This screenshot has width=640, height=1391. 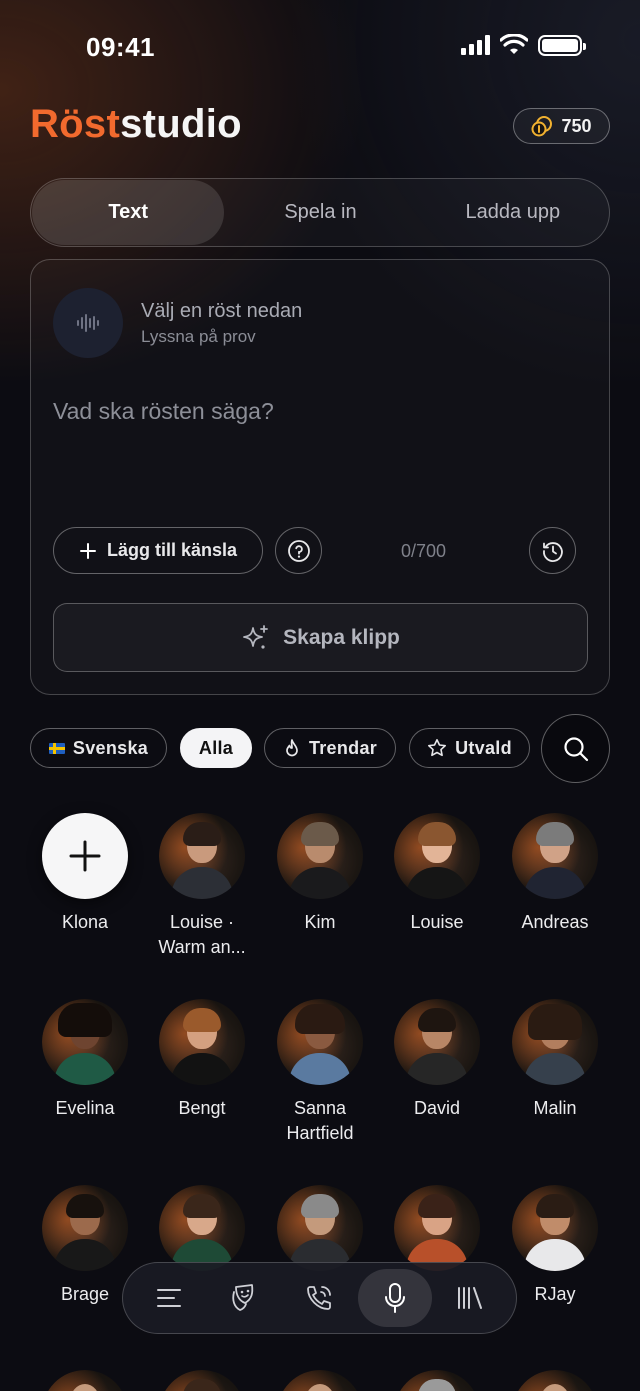 What do you see at coordinates (181, 124) in the screenshot?
I see `logo-part-studio: studio` at bounding box center [181, 124].